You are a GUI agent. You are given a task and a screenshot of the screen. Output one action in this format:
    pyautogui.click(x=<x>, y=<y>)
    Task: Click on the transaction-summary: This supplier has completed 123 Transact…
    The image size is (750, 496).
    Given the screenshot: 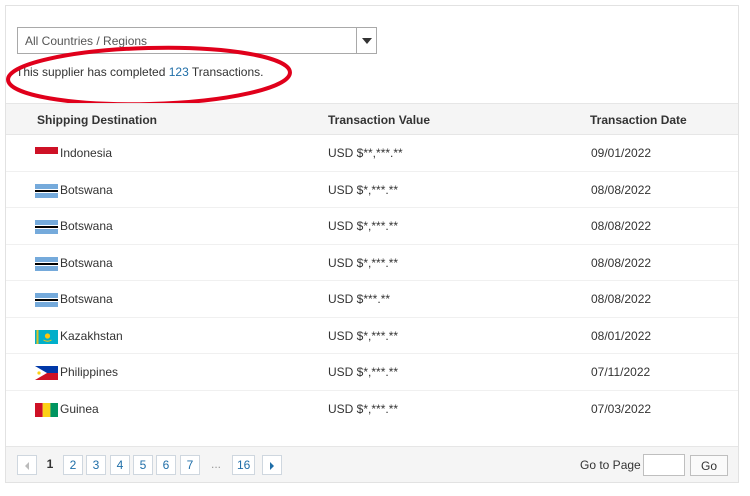 What is the action you would take?
    pyautogui.click(x=139, y=72)
    